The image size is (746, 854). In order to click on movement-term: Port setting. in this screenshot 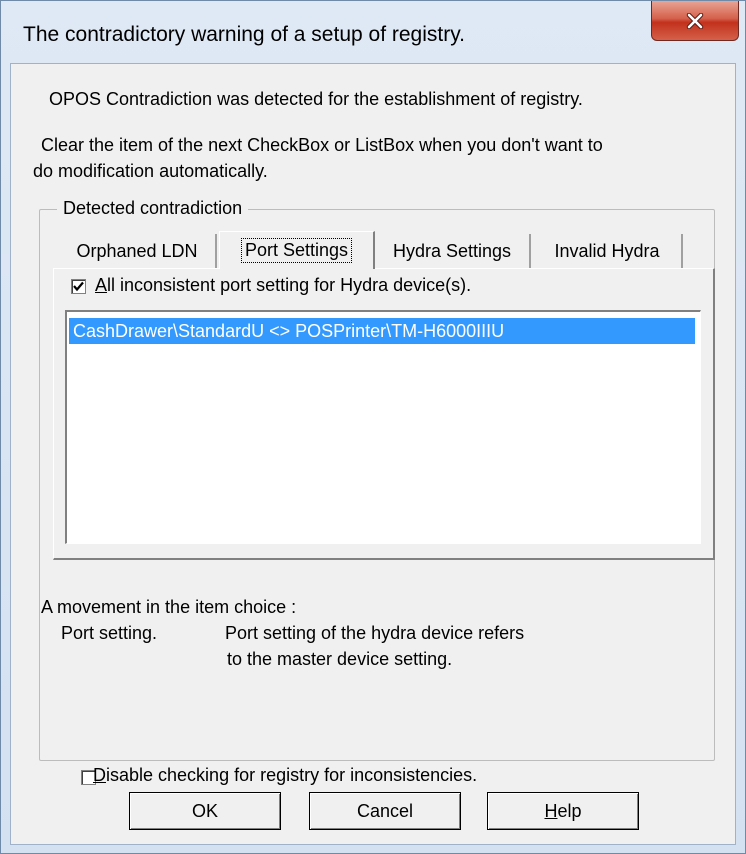, I will do `click(109, 633)`.